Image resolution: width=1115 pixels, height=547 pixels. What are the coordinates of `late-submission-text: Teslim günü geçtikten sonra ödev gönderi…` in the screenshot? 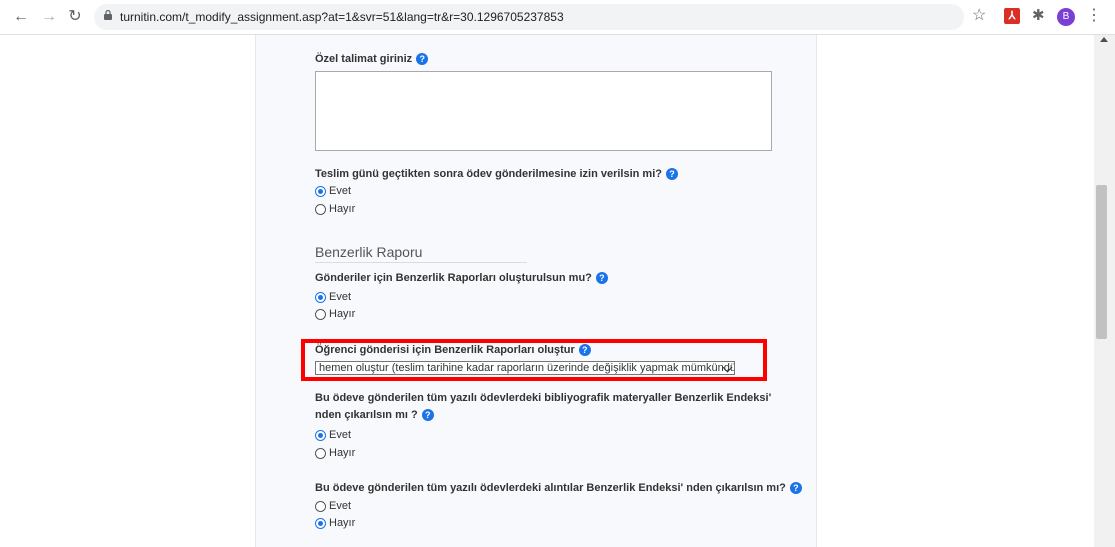 It's located at (488, 174).